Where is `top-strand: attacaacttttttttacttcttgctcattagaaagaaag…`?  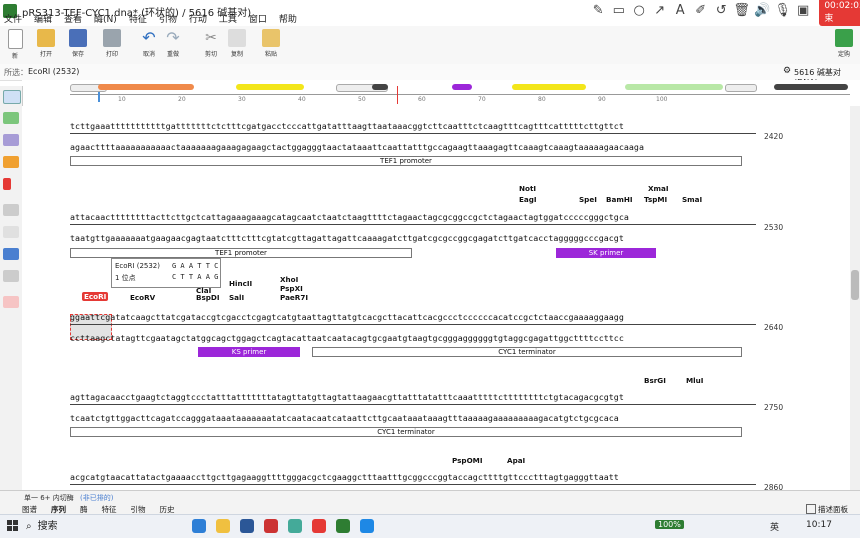 top-strand: attacaacttttttttacttcttgctcattagaaagaaag… is located at coordinates (349, 217).